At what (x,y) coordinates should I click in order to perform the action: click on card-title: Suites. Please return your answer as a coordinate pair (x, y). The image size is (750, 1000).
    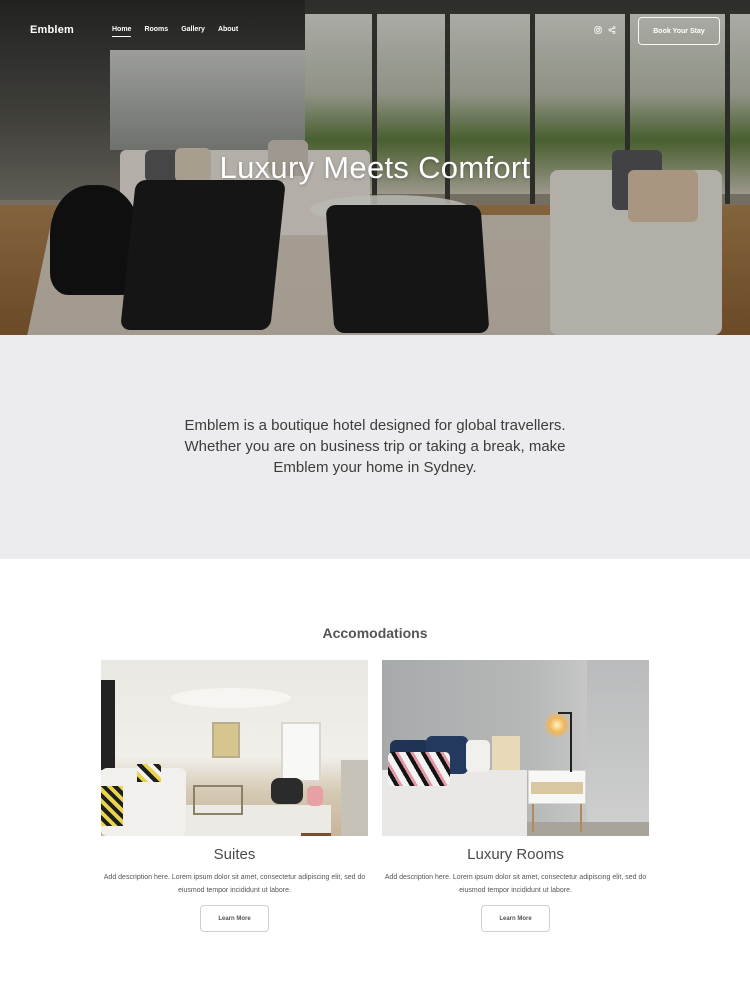
    Looking at the image, I should click on (234, 854).